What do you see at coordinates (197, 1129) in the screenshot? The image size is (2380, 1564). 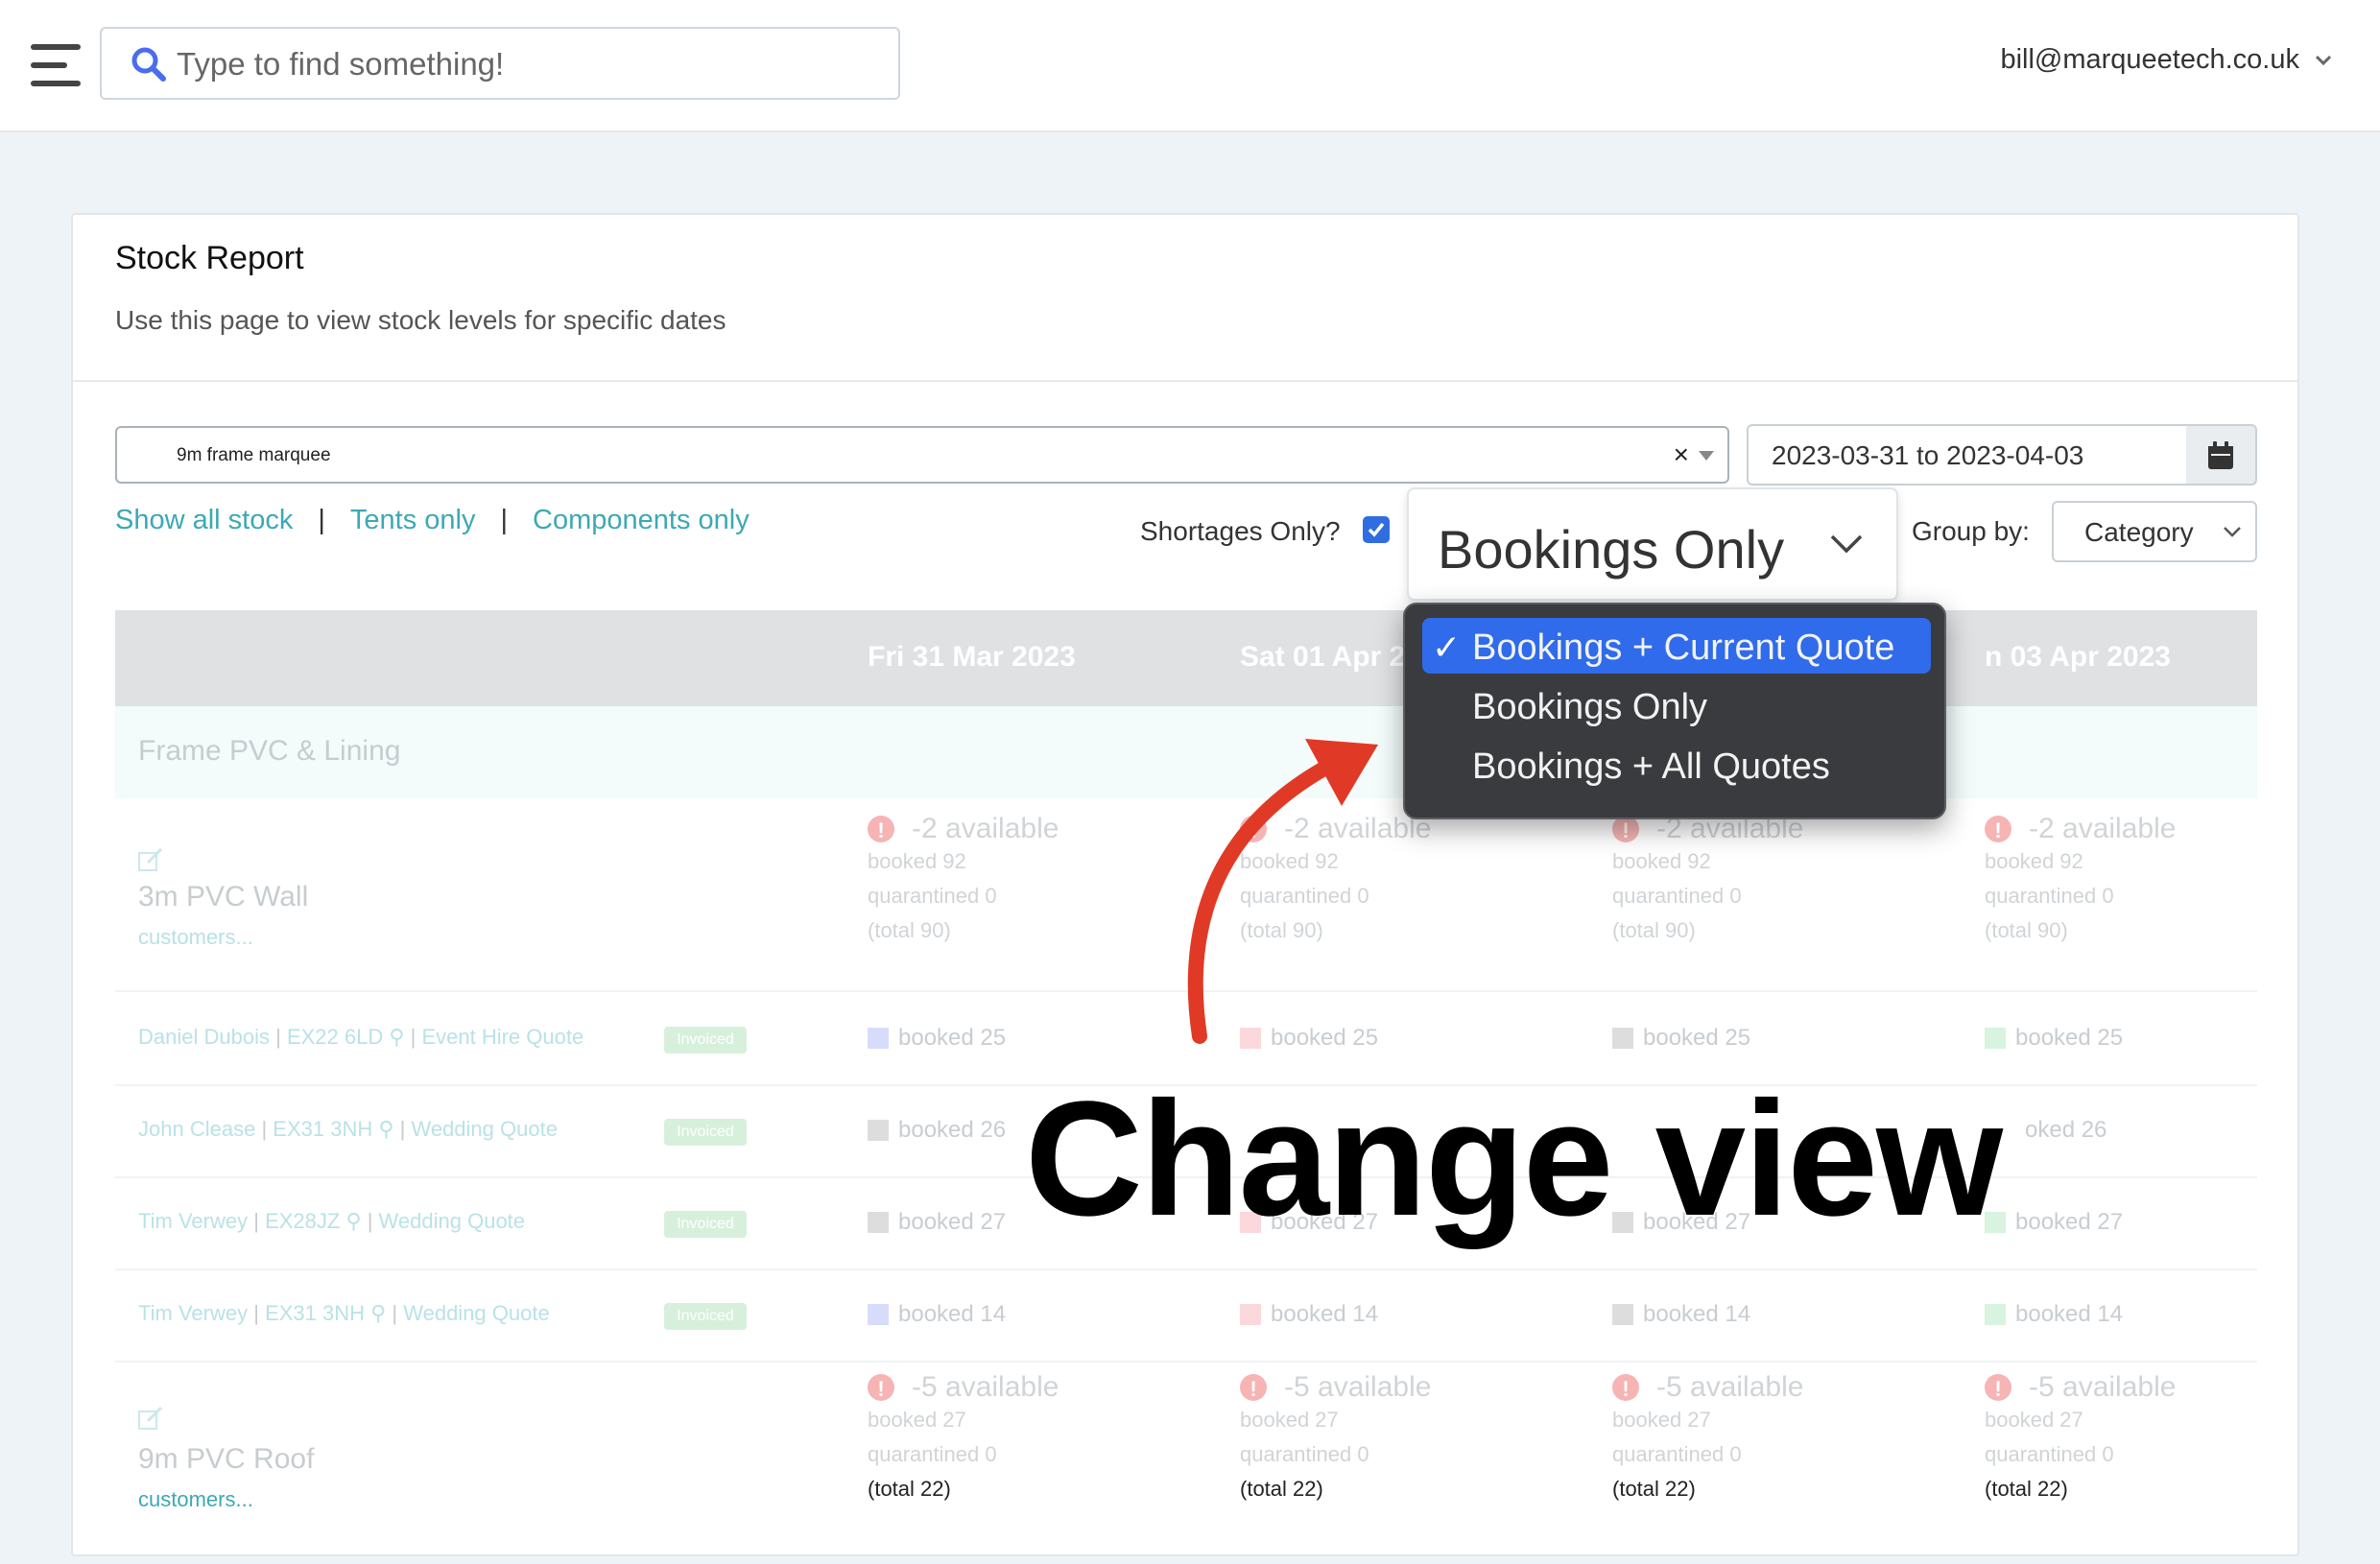 I see `customer-link: John Clease` at bounding box center [197, 1129].